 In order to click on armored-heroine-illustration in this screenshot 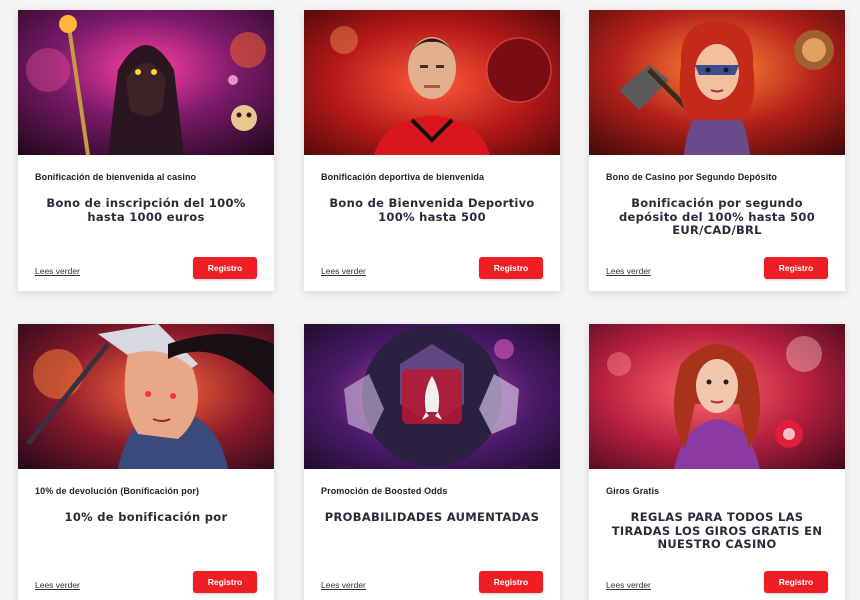, I will do `click(146, 396)`.